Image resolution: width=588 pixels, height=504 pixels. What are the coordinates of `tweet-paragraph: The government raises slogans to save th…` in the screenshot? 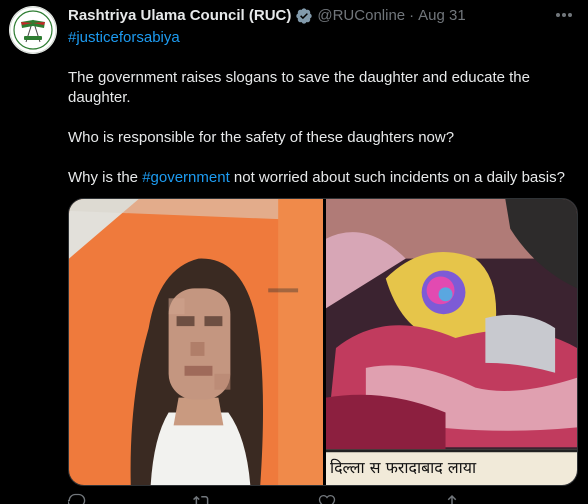 It's located at (299, 87).